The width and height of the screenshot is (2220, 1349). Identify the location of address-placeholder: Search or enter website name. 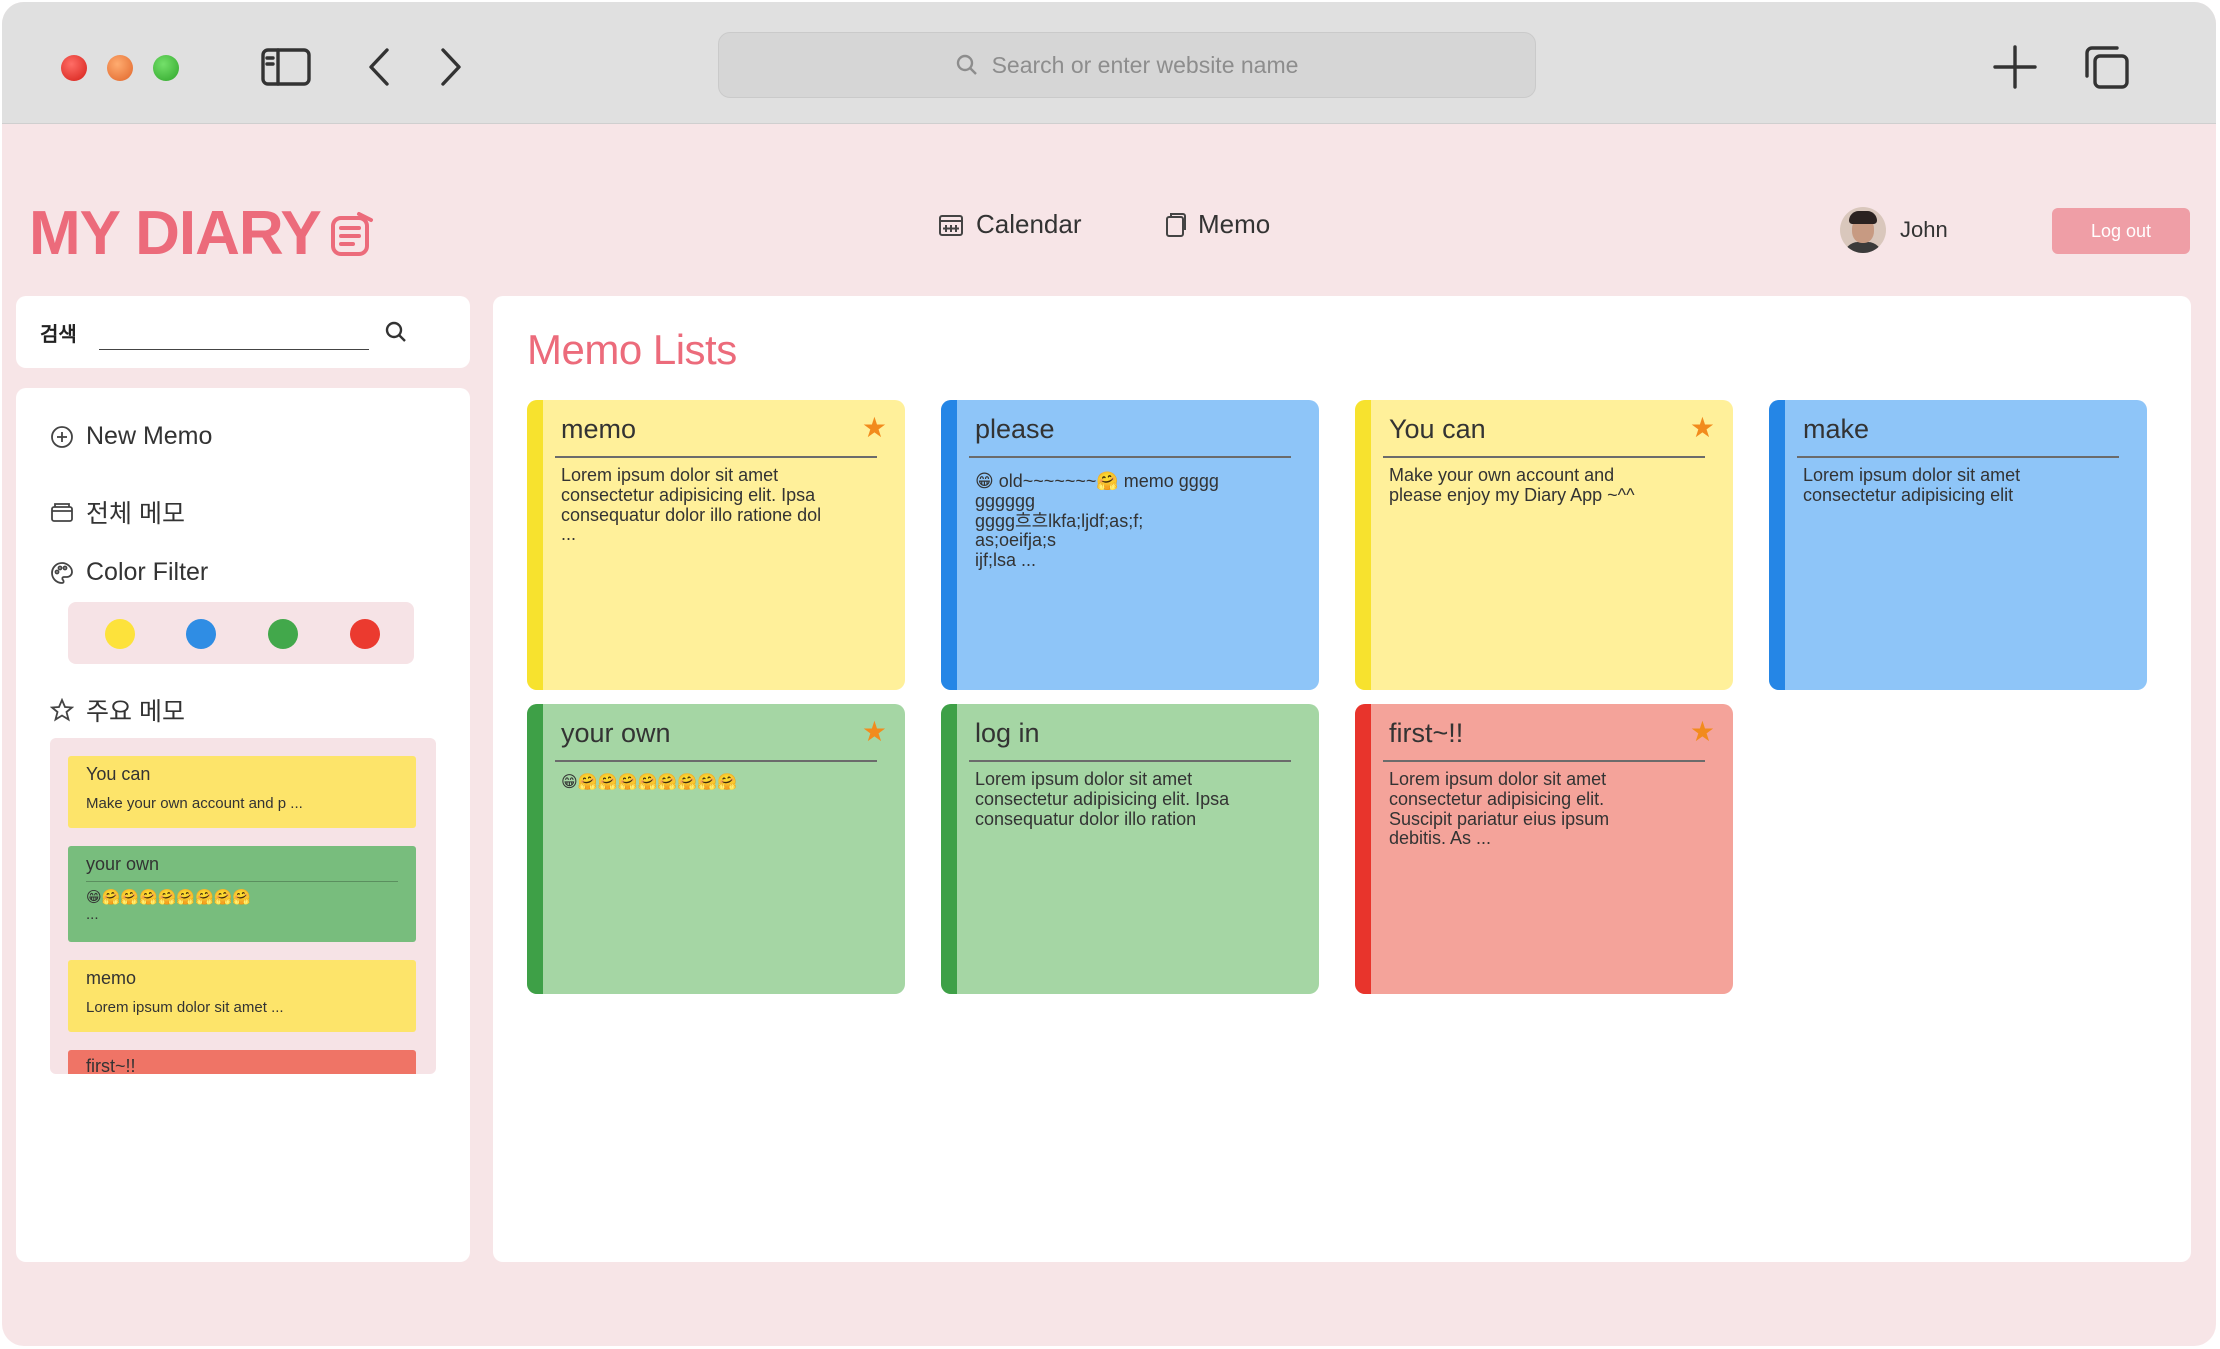
(1145, 64).